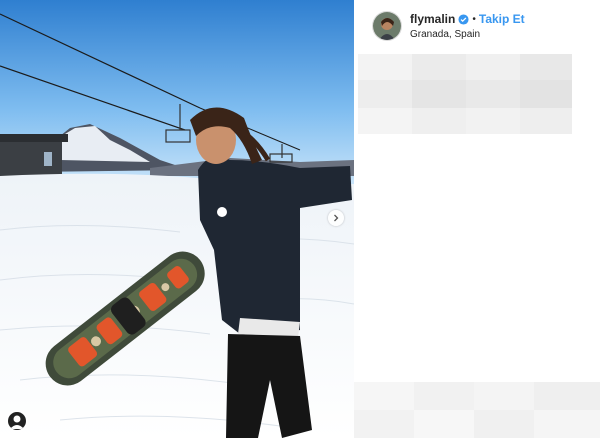 The height and width of the screenshot is (438, 600). What do you see at coordinates (467, 34) in the screenshot?
I see `location-link: Granada, Spain` at bounding box center [467, 34].